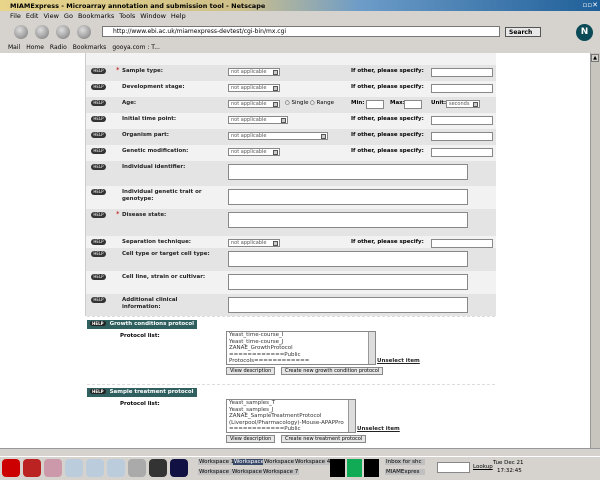  Describe the element at coordinates (463, 104) in the screenshot. I see `unit-select: seconds` at that location.